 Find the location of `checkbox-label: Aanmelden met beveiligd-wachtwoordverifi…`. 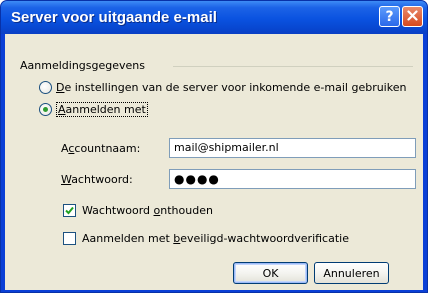

checkbox-label: Aanmelden met beveiligd-wachtwoordverifi… is located at coordinates (215, 238).